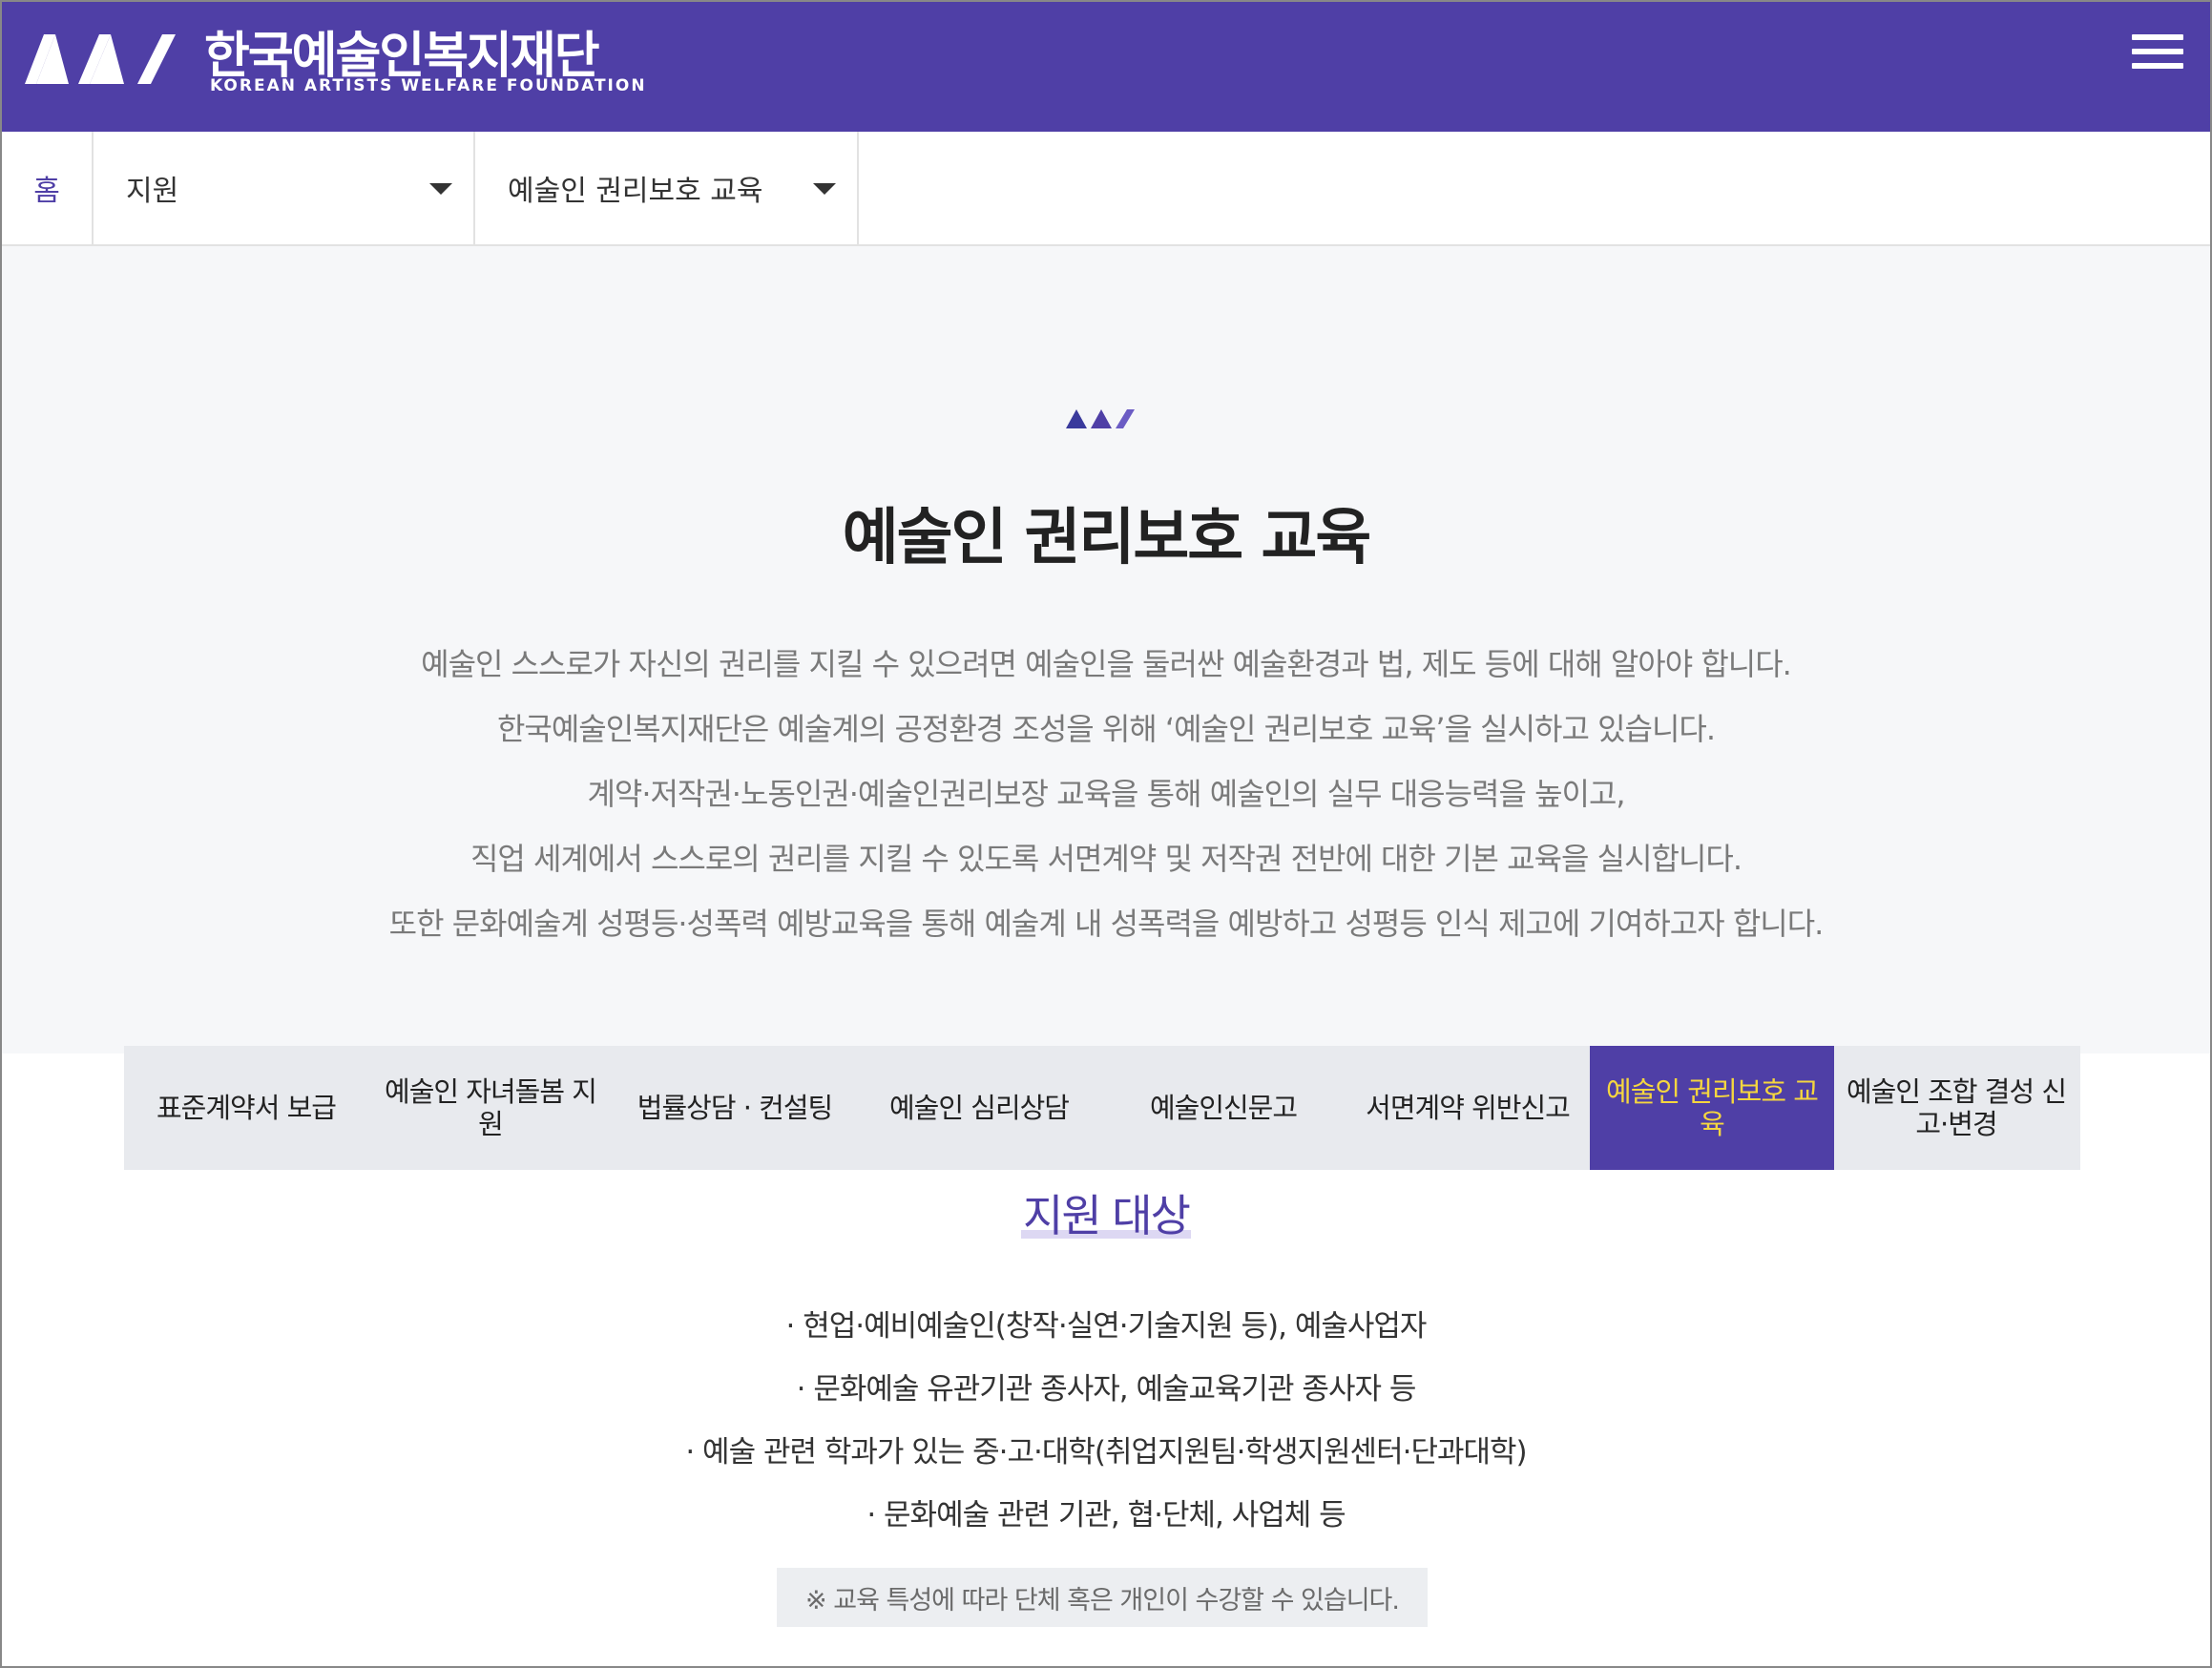  What do you see at coordinates (48, 188) in the screenshot?
I see `breadcrumb-home: 홈` at bounding box center [48, 188].